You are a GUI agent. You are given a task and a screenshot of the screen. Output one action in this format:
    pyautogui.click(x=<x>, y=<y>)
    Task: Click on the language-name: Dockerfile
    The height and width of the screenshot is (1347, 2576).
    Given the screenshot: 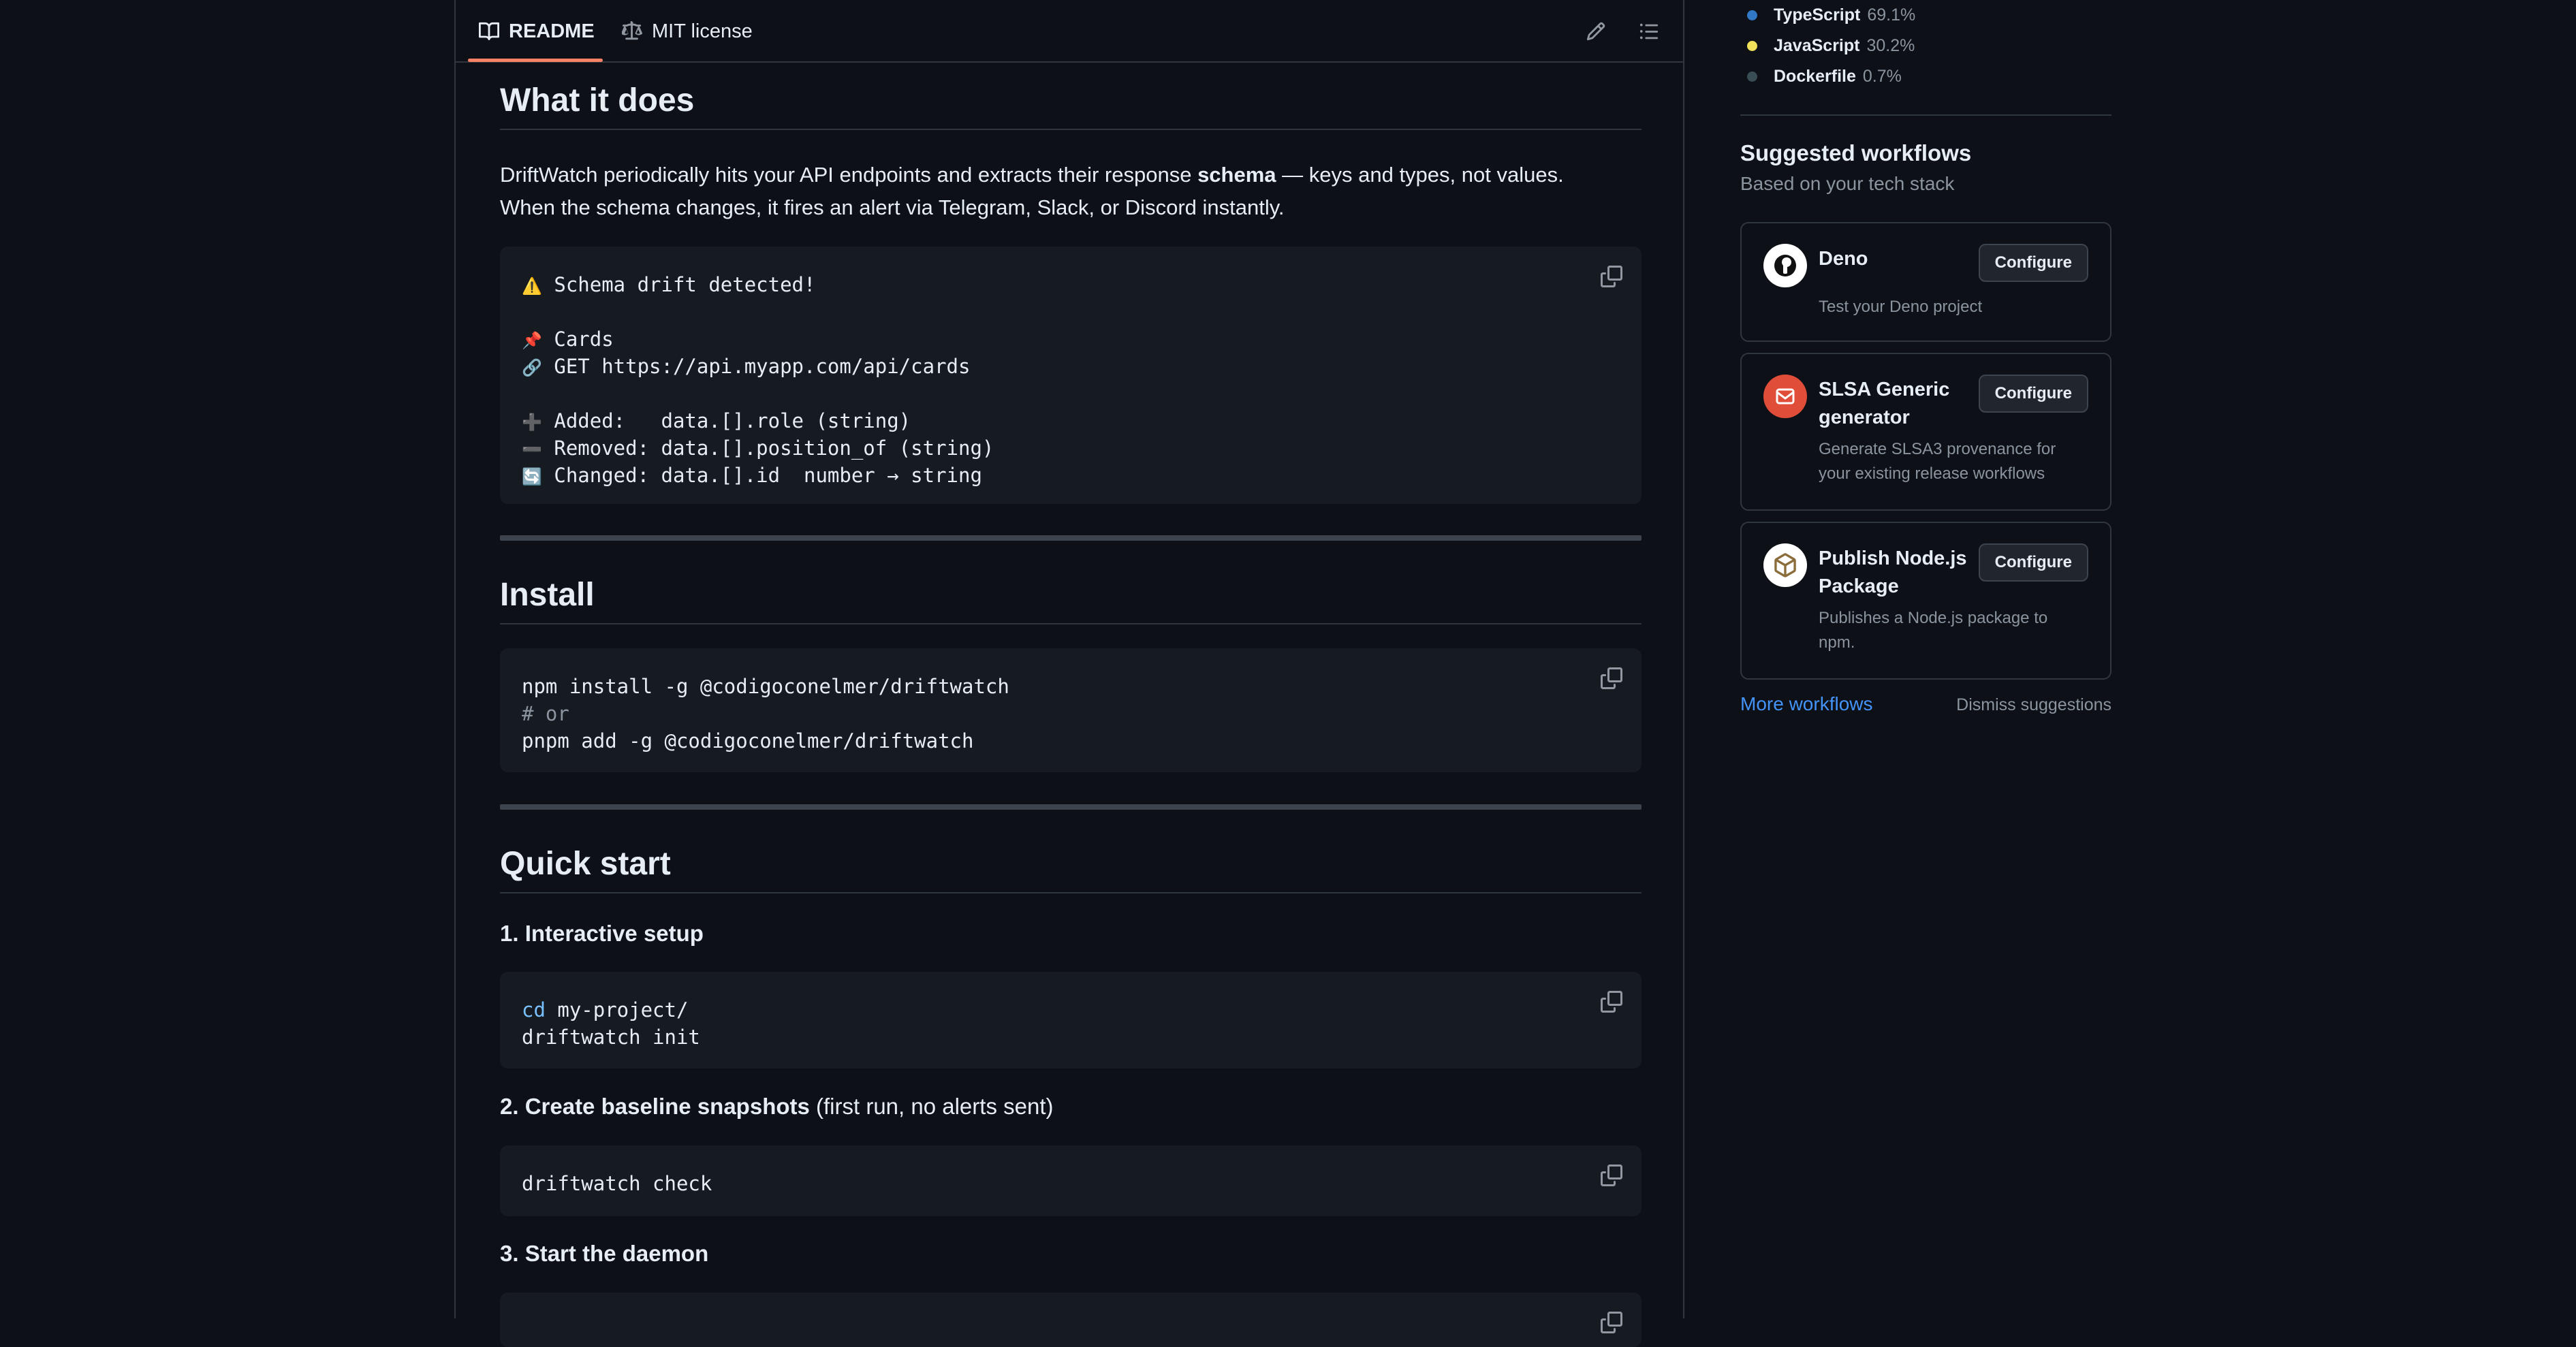 What is the action you would take?
    pyautogui.click(x=1815, y=76)
    